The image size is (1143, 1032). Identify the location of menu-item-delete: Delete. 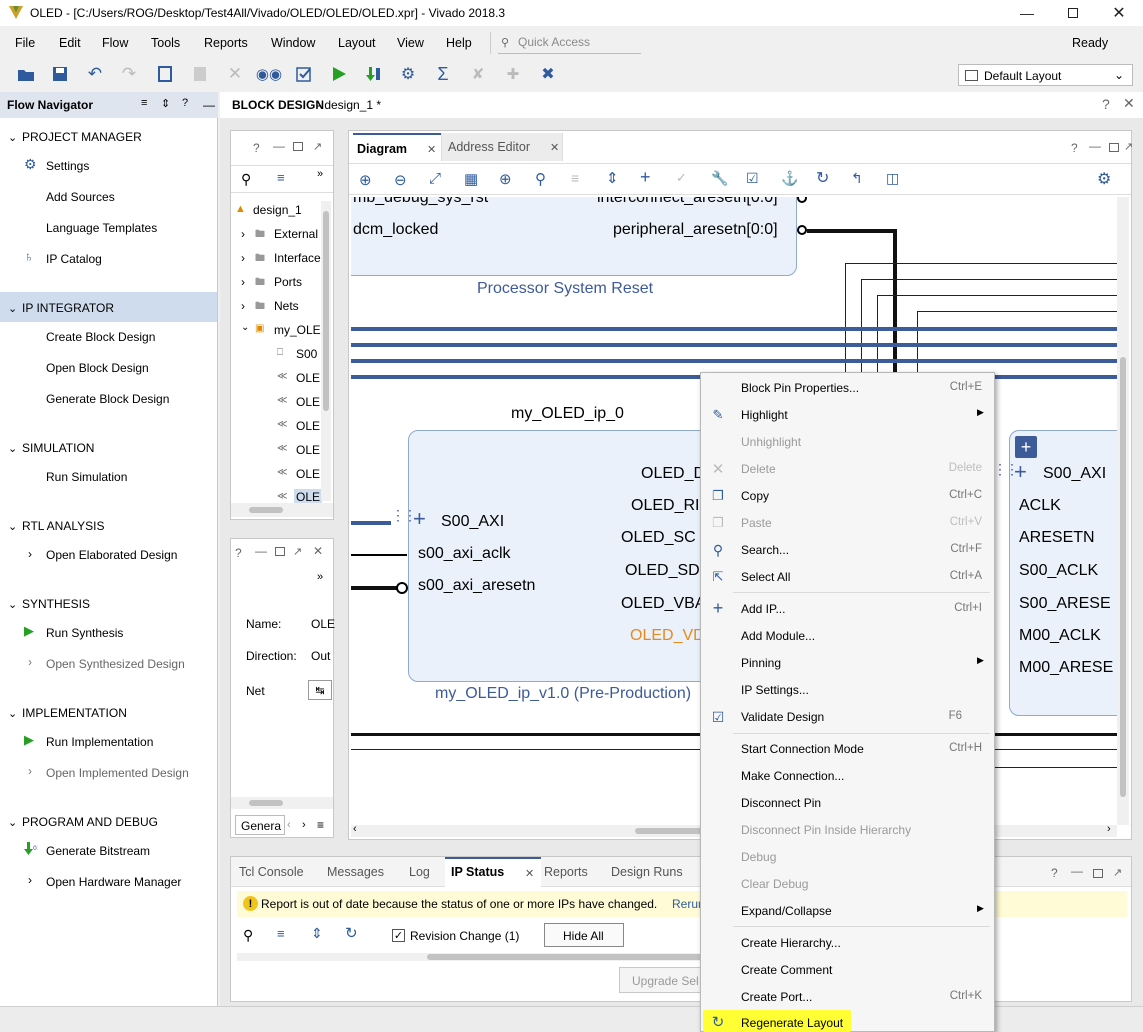
(758, 469).